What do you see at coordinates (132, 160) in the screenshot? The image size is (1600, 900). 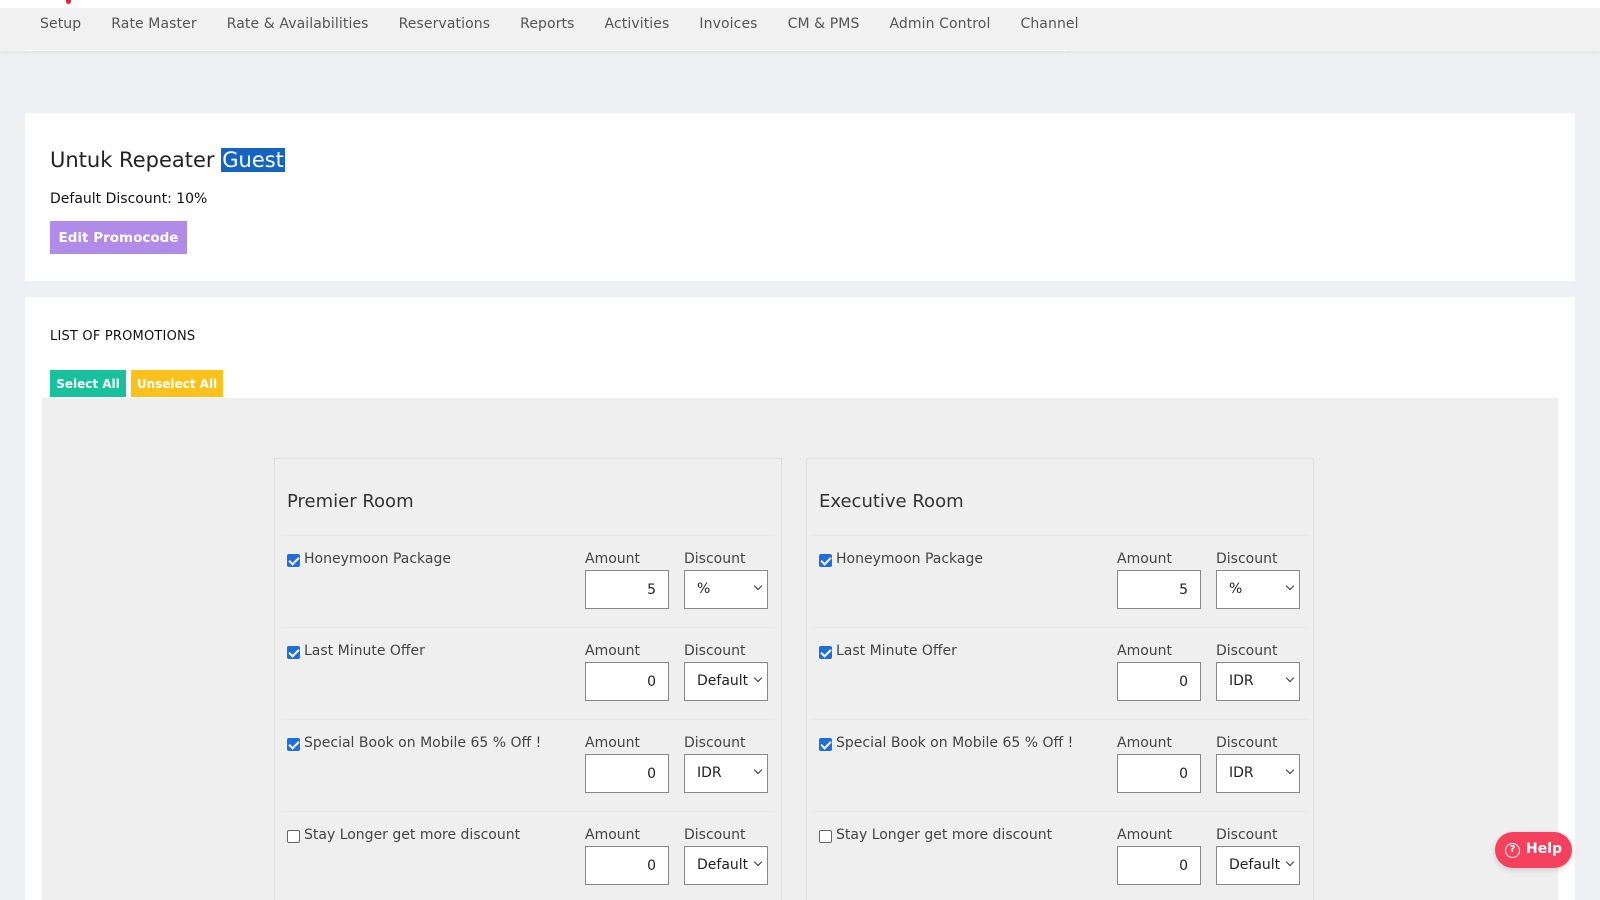 I see `promocode-title-text: Untuk Repeater` at bounding box center [132, 160].